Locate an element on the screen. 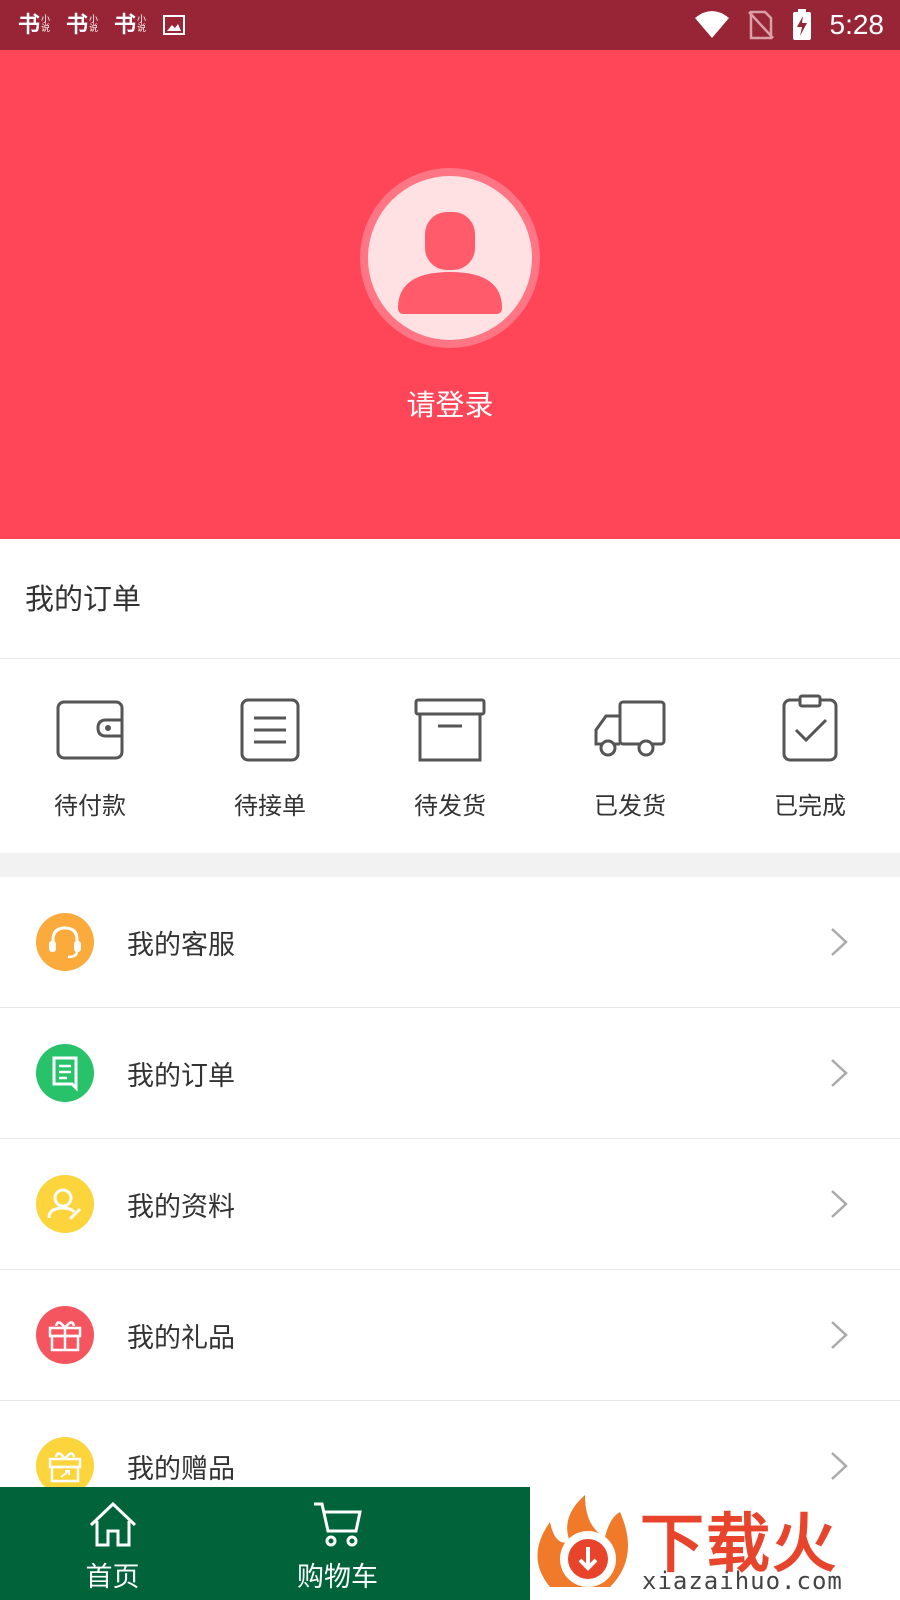 The image size is (900, 1600). order-status-pending-acceptance: 待接单 is located at coordinates (270, 755).